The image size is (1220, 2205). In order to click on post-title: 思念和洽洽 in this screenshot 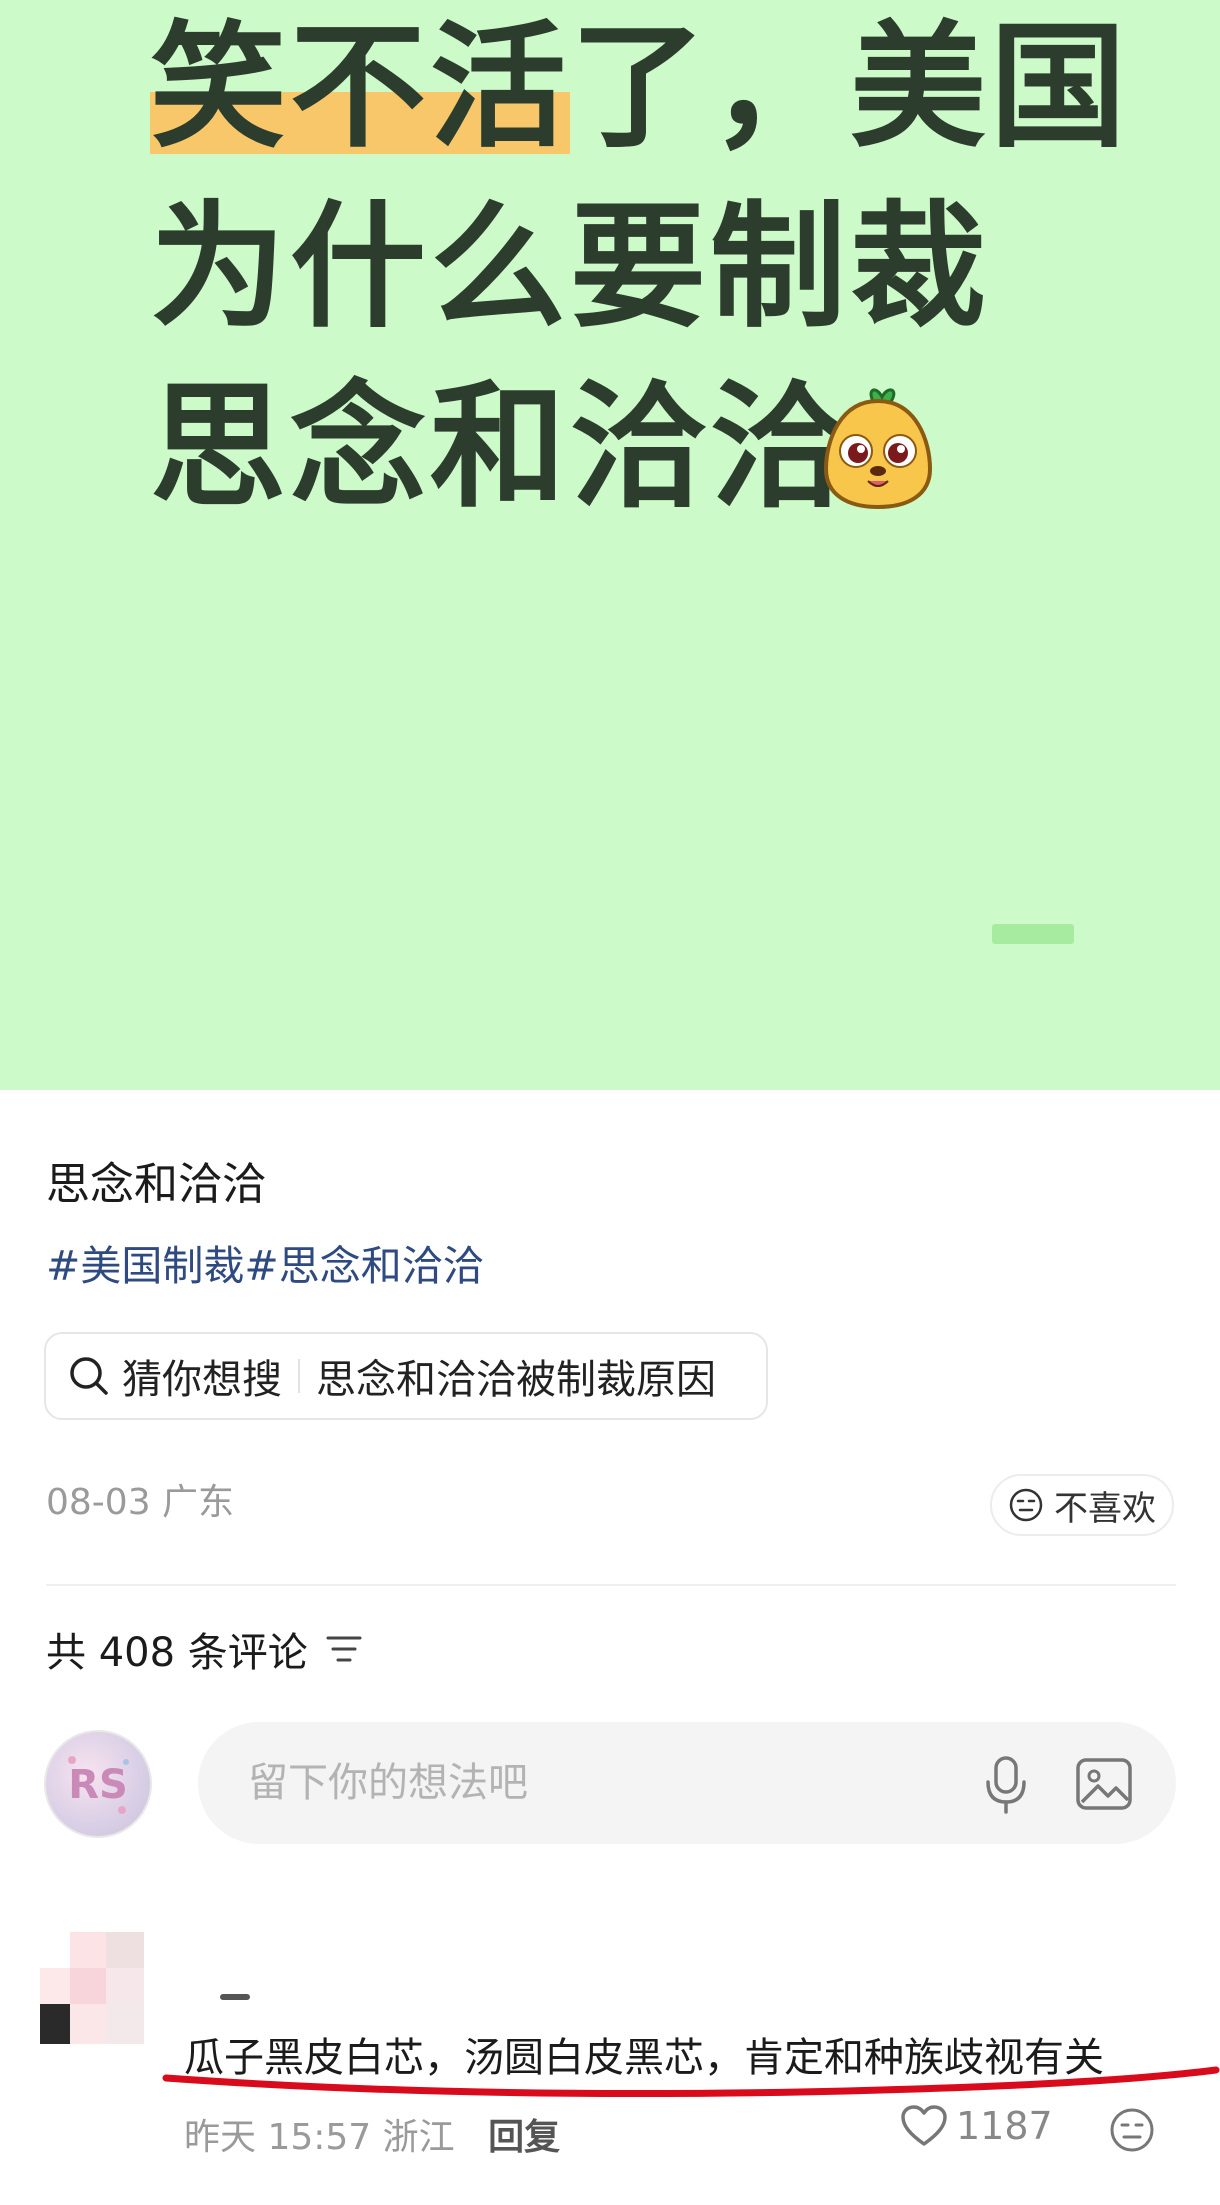, I will do `click(156, 1184)`.